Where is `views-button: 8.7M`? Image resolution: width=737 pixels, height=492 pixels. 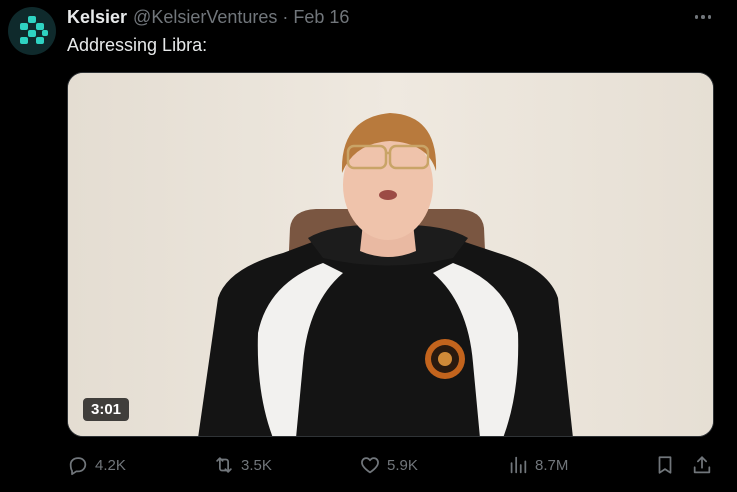
views-button: 8.7M is located at coordinates (537, 465).